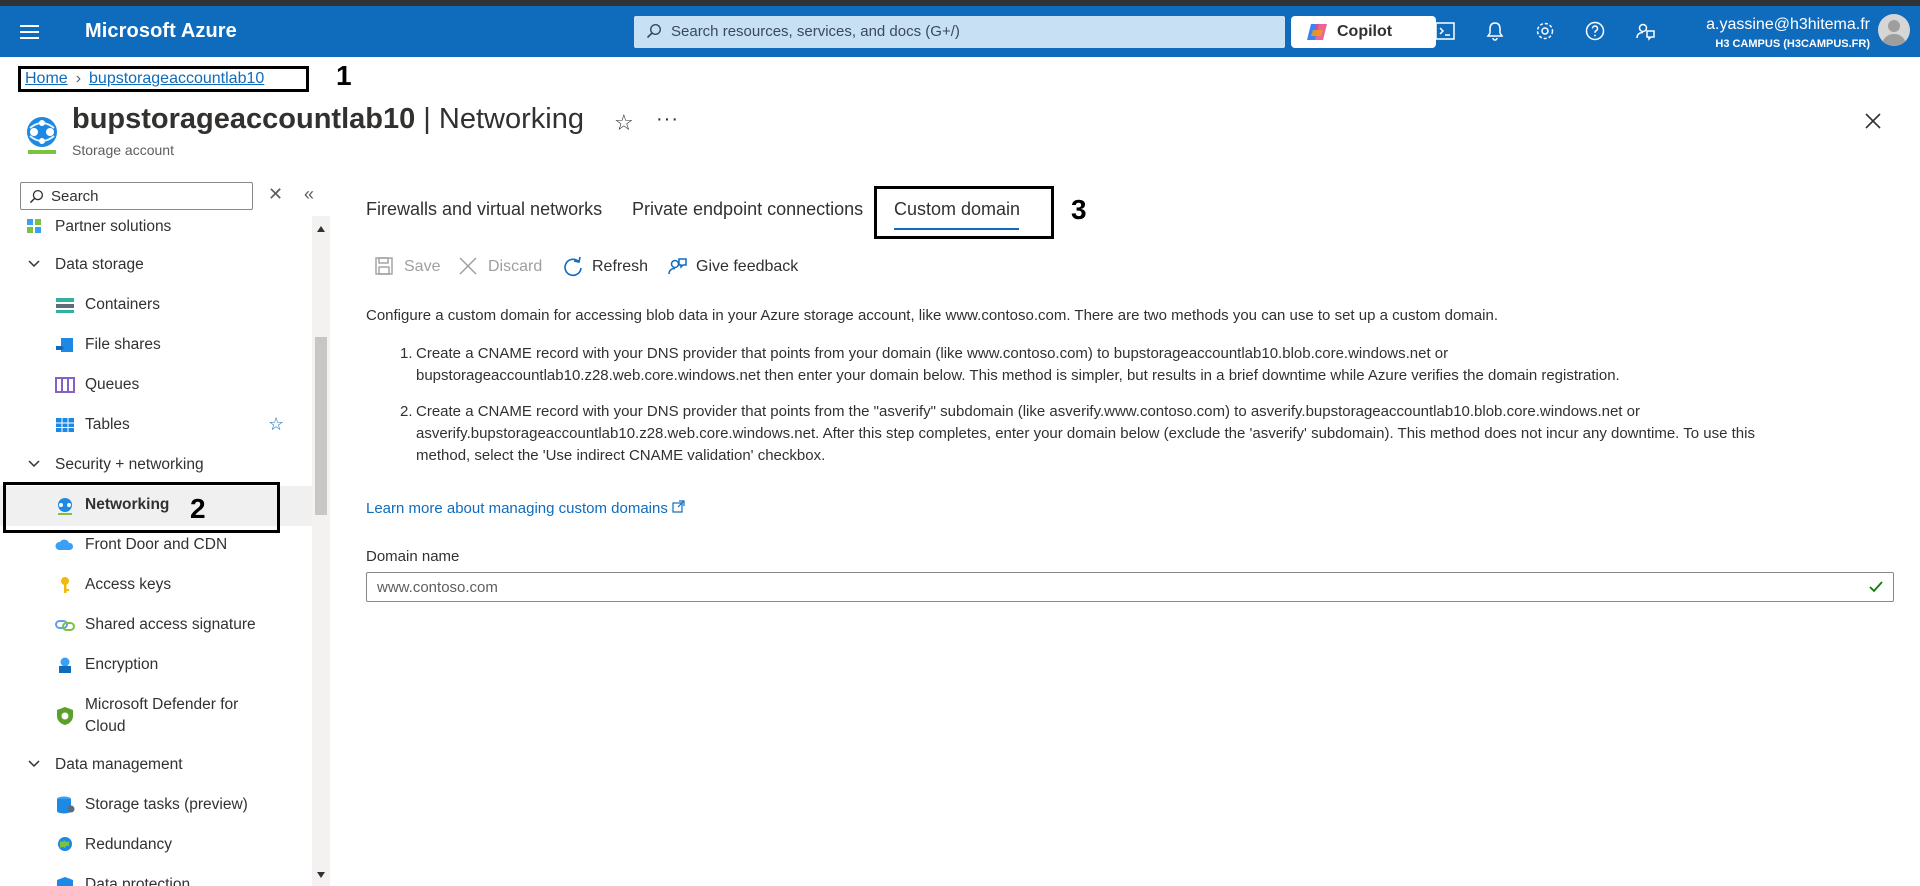 This screenshot has width=1920, height=886. Describe the element at coordinates (46, 78) in the screenshot. I see `breadcrumb-home-link: Home` at that location.